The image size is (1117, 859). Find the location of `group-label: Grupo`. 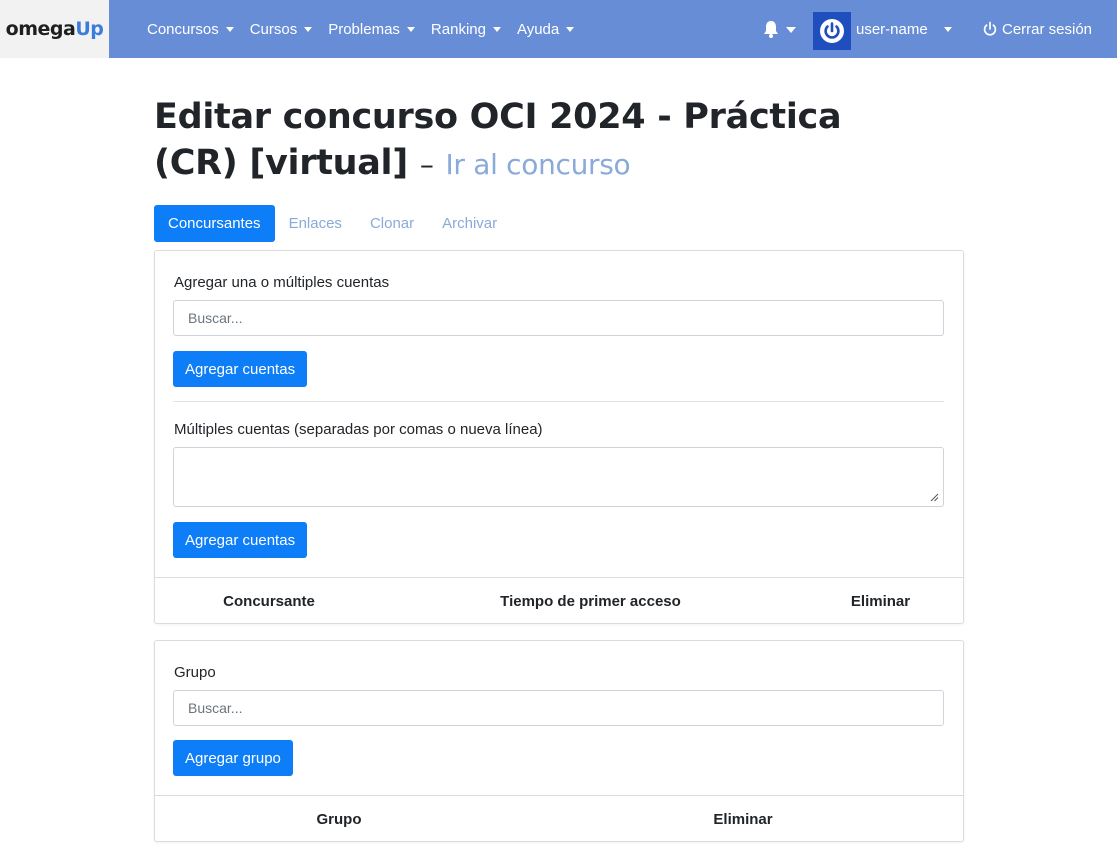

group-label: Grupo is located at coordinates (195, 672).